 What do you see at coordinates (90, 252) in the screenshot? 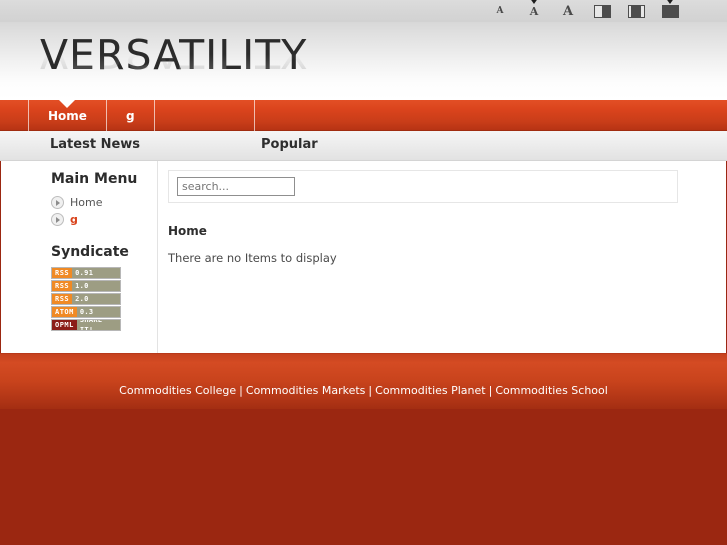
I see `syndicate-title: Syndicate` at bounding box center [90, 252].